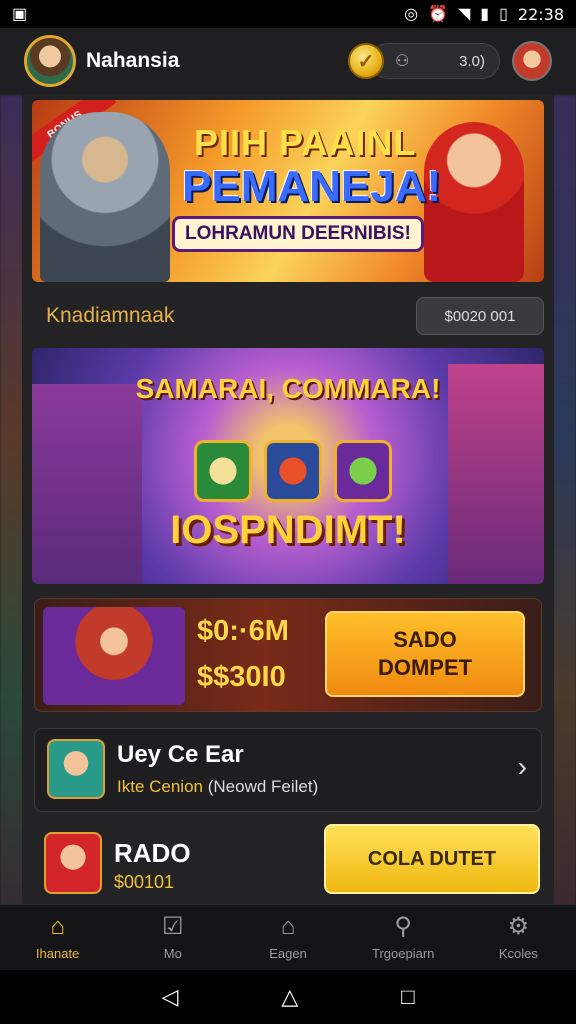 Image resolution: width=576 pixels, height=1024 pixels. What do you see at coordinates (288, 953) in the screenshot?
I see `nav-label: Eagen` at bounding box center [288, 953].